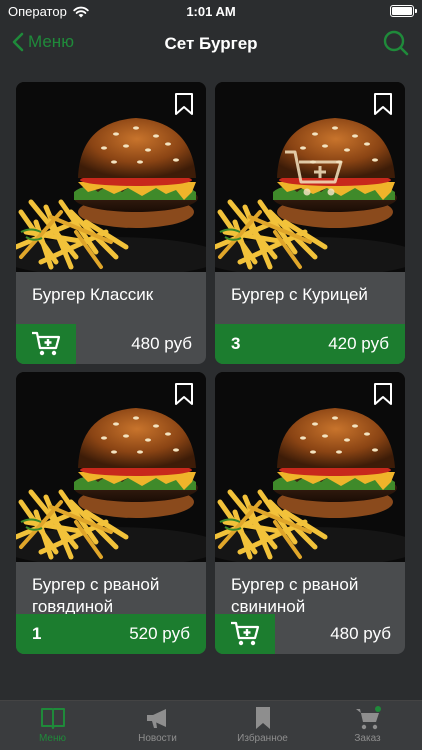  Describe the element at coordinates (156, 718) in the screenshot. I see `megaphone-icon` at that location.